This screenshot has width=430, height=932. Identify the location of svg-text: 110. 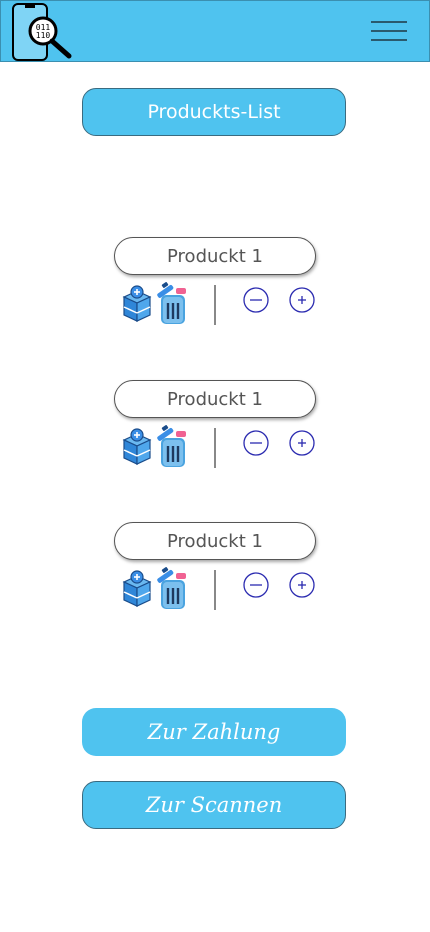
(43, 35).